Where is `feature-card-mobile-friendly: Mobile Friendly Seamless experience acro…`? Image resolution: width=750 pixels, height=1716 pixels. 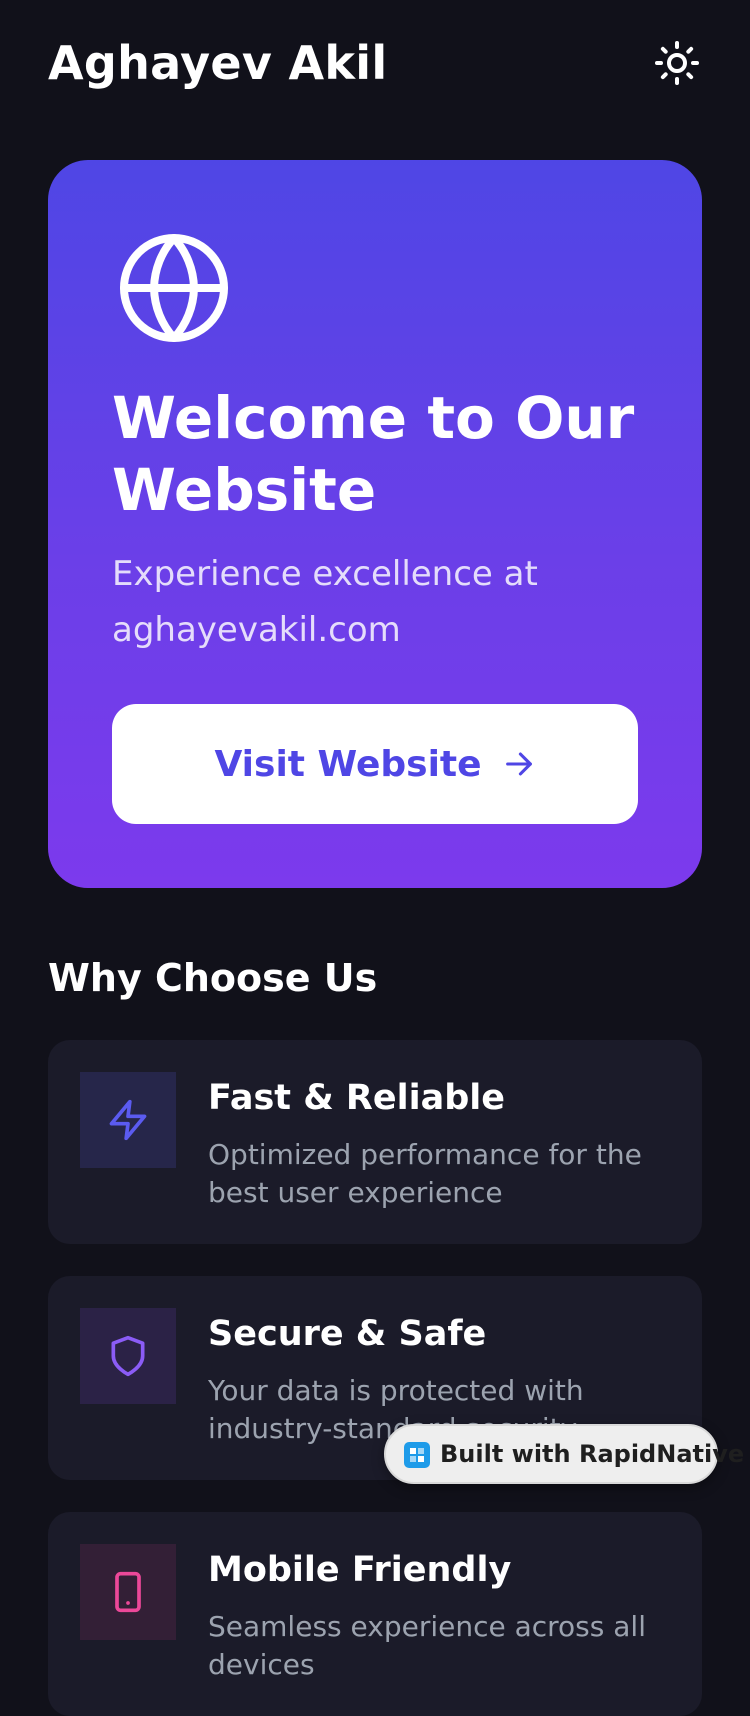
feature-card-mobile-friendly: Mobile Friendly Seamless experience acro… is located at coordinates (375, 1614).